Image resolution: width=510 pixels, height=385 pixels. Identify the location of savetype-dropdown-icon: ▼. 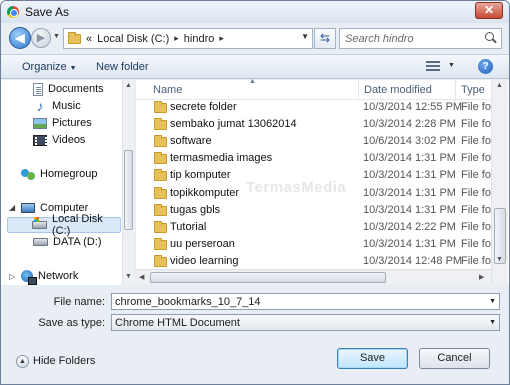
(492, 322).